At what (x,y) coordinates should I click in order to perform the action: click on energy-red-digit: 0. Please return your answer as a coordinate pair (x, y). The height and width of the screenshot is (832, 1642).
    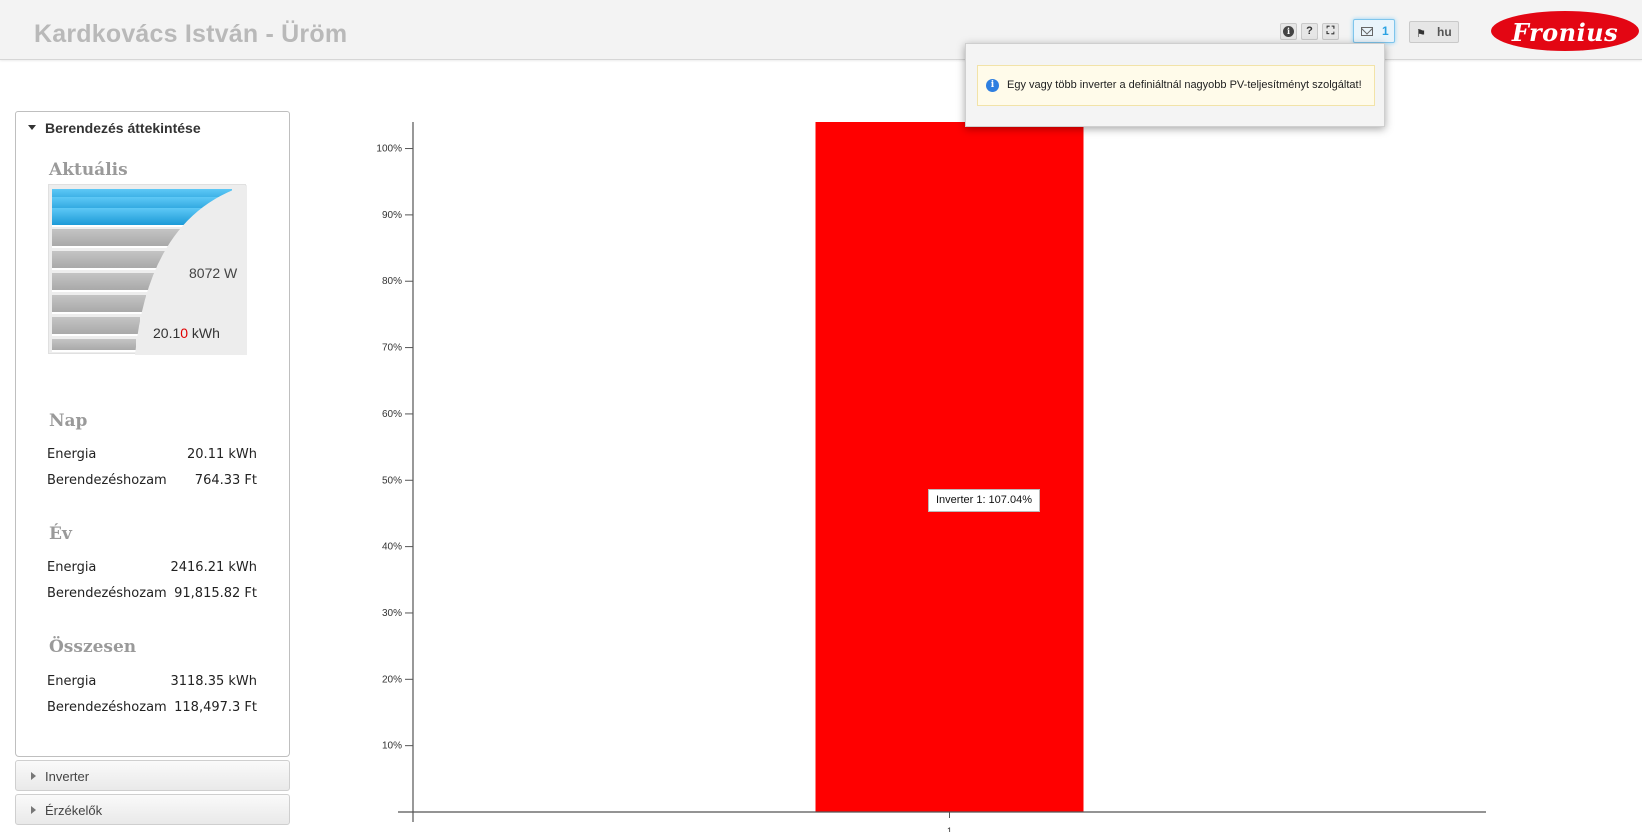
    Looking at the image, I should click on (184, 333).